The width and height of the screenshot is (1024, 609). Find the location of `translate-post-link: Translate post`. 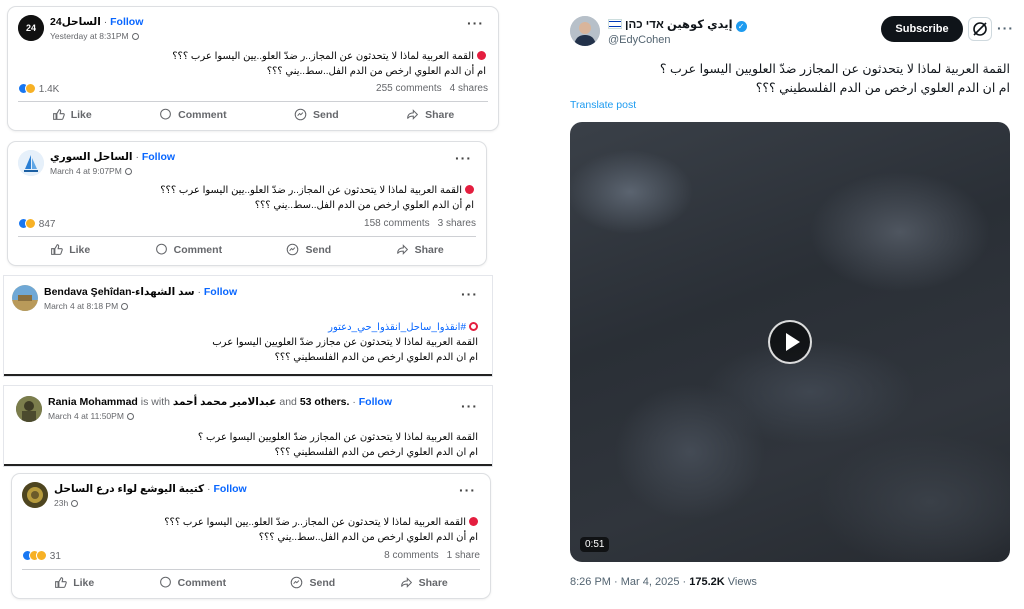

translate-post-link: Translate post is located at coordinates (603, 105).